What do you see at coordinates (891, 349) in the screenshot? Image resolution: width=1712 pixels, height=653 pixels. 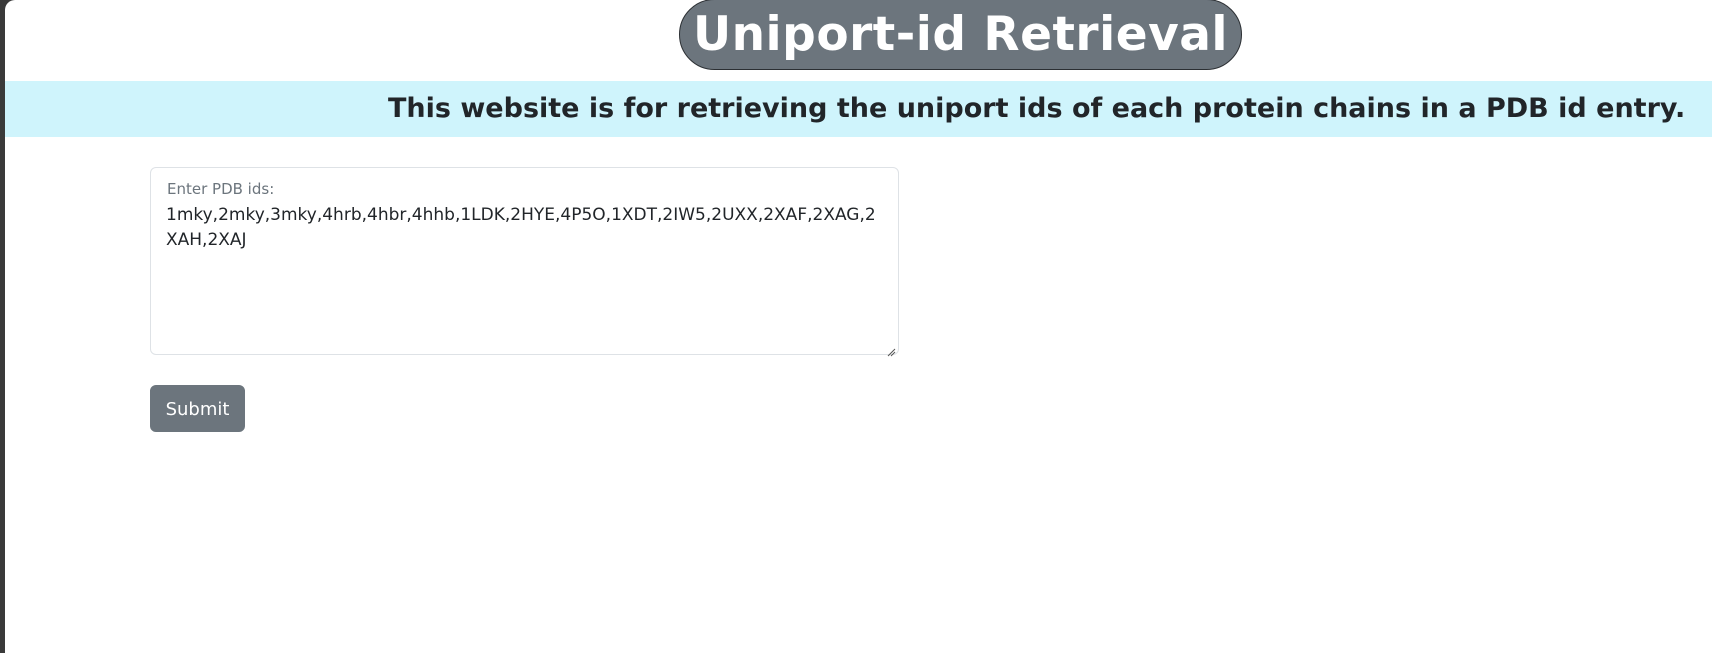 I see `resize-handle-icon` at bounding box center [891, 349].